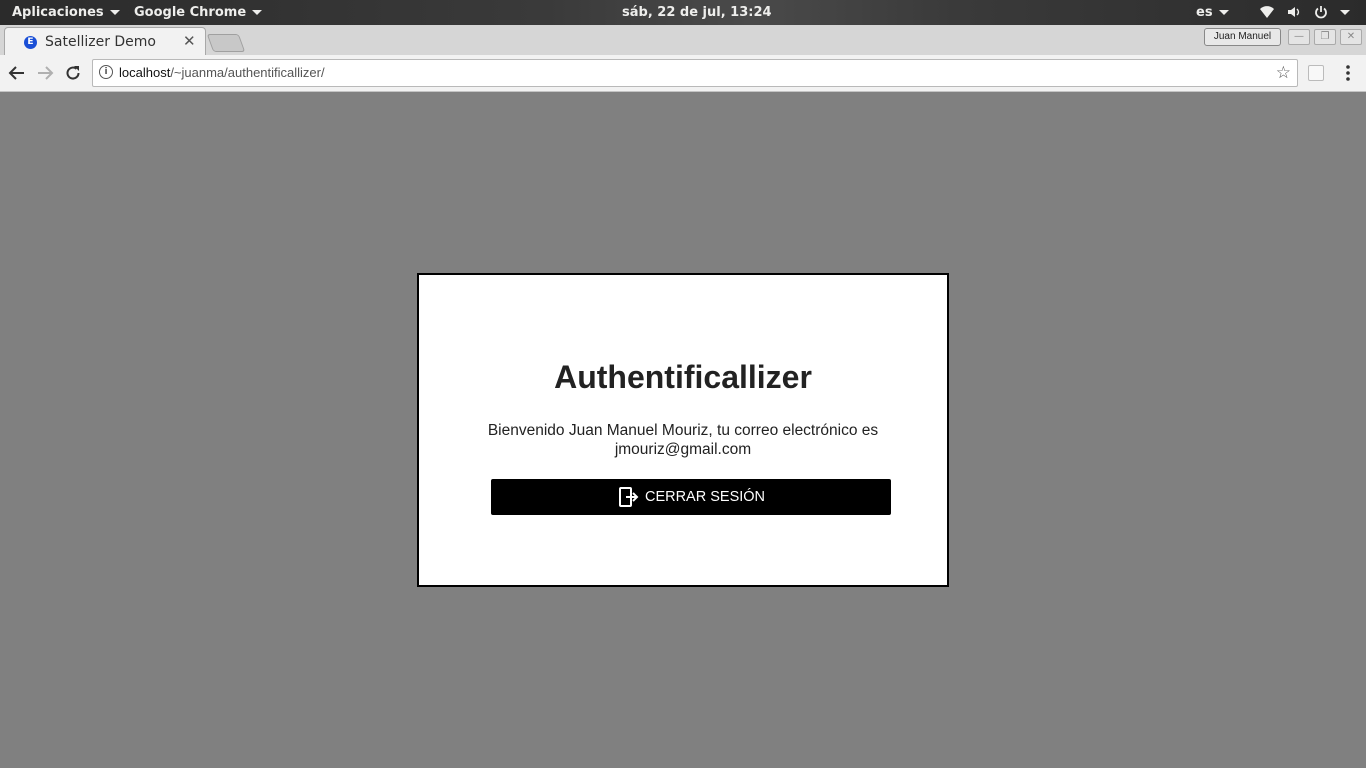  I want to click on forward-button, so click(45, 73).